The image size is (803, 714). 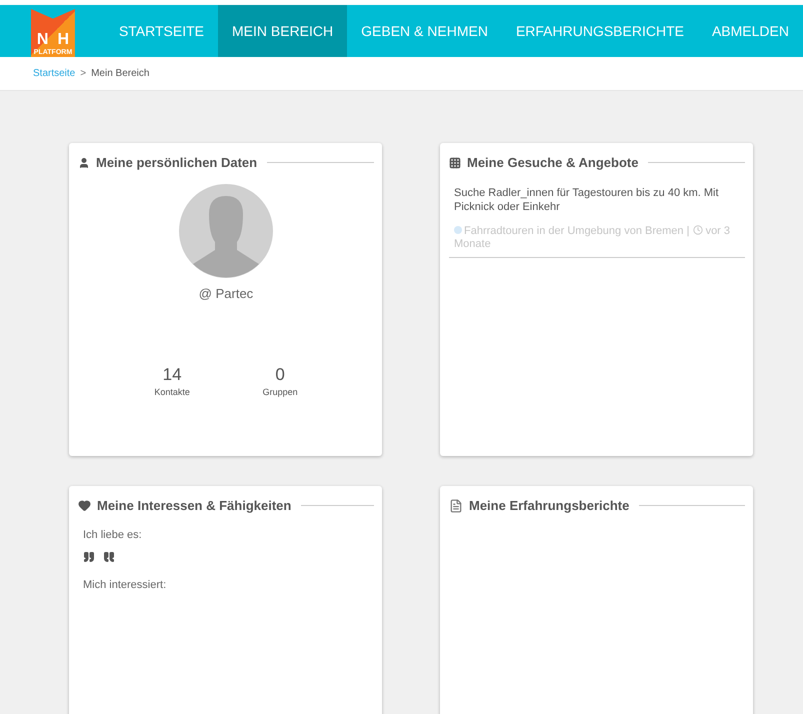 I want to click on grid-icon, so click(x=455, y=162).